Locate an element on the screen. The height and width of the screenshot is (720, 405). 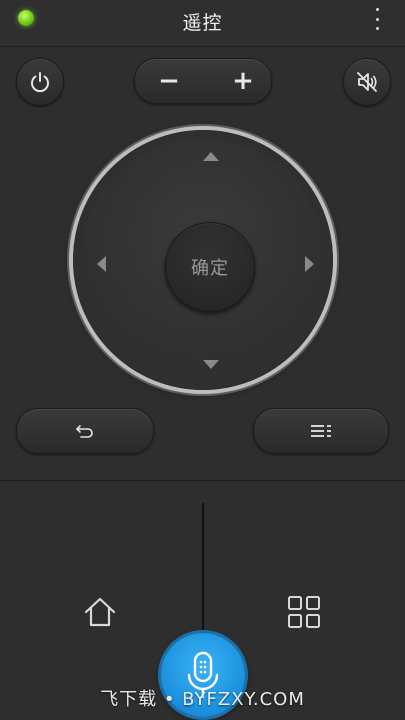
mute-icon is located at coordinates (367, 82).